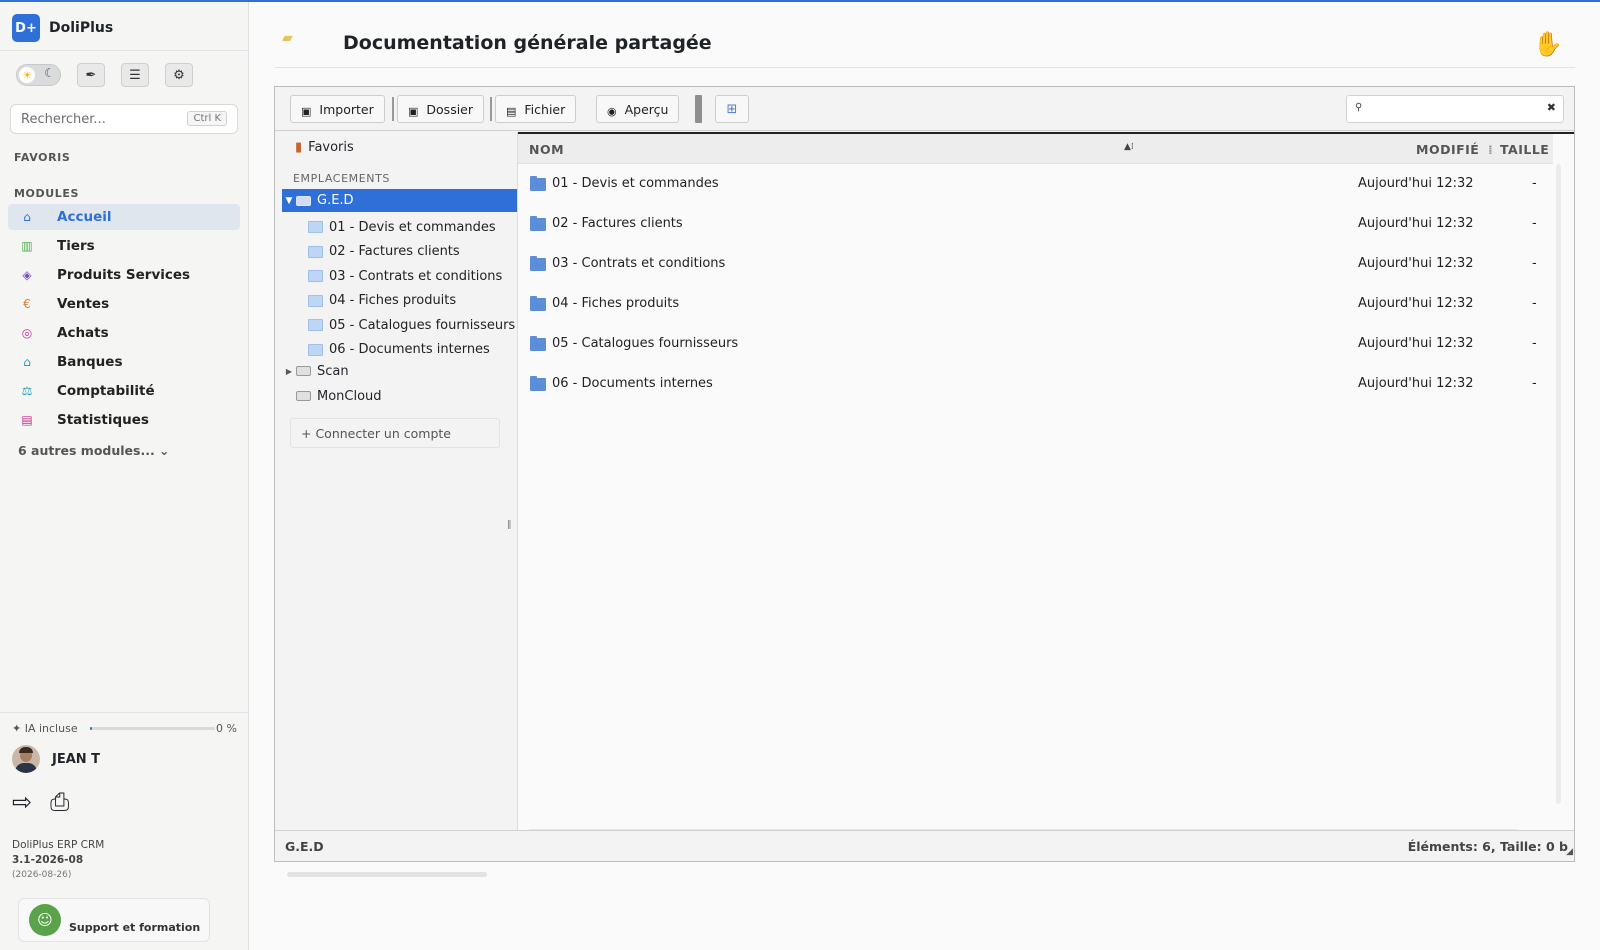 The width and height of the screenshot is (1600, 950). Describe the element at coordinates (413, 111) in the screenshot. I see `new-folder-icon: ▣` at that location.